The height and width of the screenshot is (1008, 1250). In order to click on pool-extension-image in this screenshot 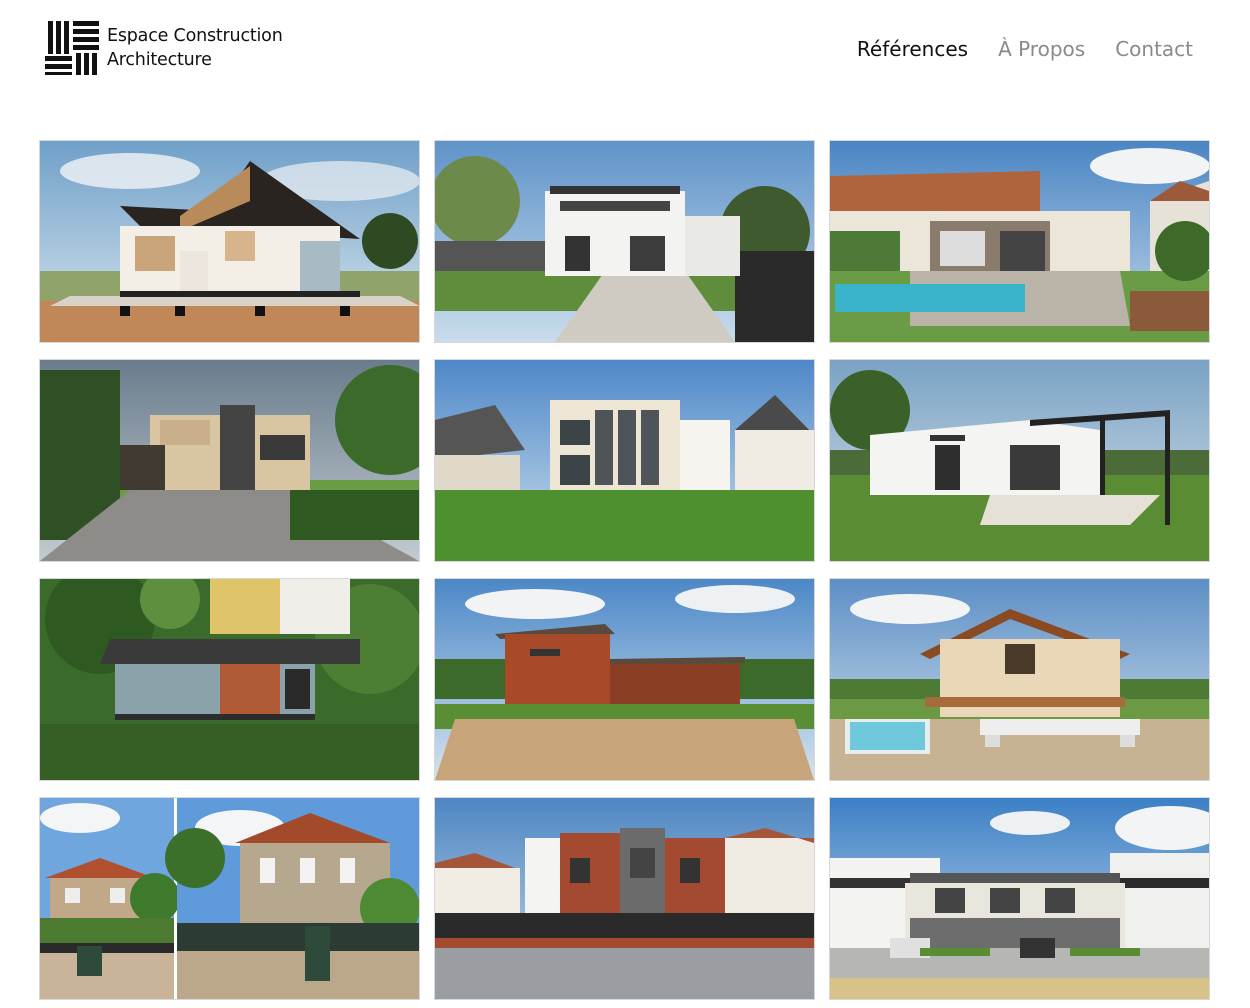, I will do `click(1019, 241)`.